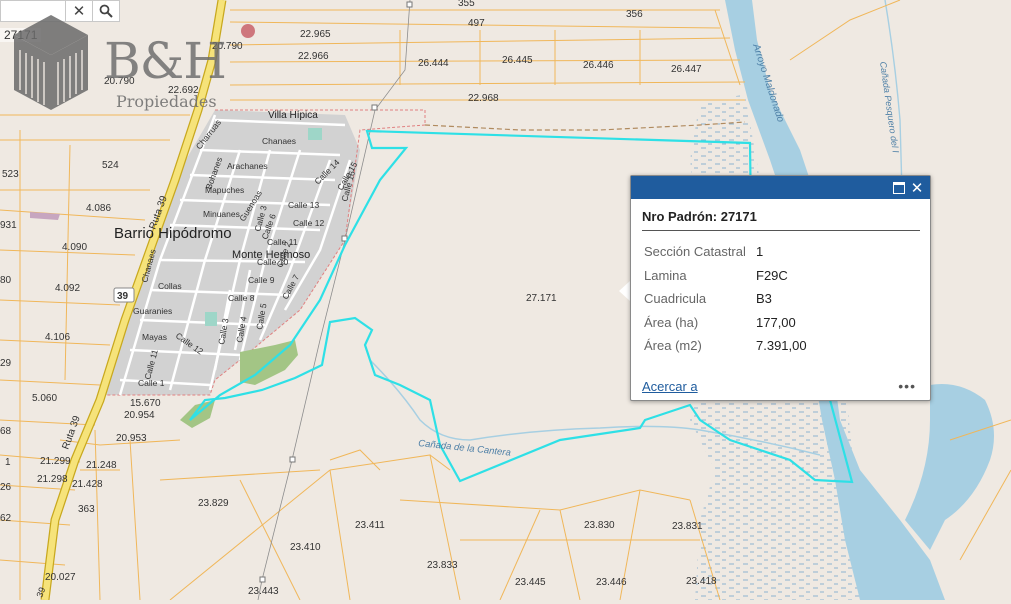  What do you see at coordinates (87, 484) in the screenshot?
I see `parcel-label: 21.428` at bounding box center [87, 484].